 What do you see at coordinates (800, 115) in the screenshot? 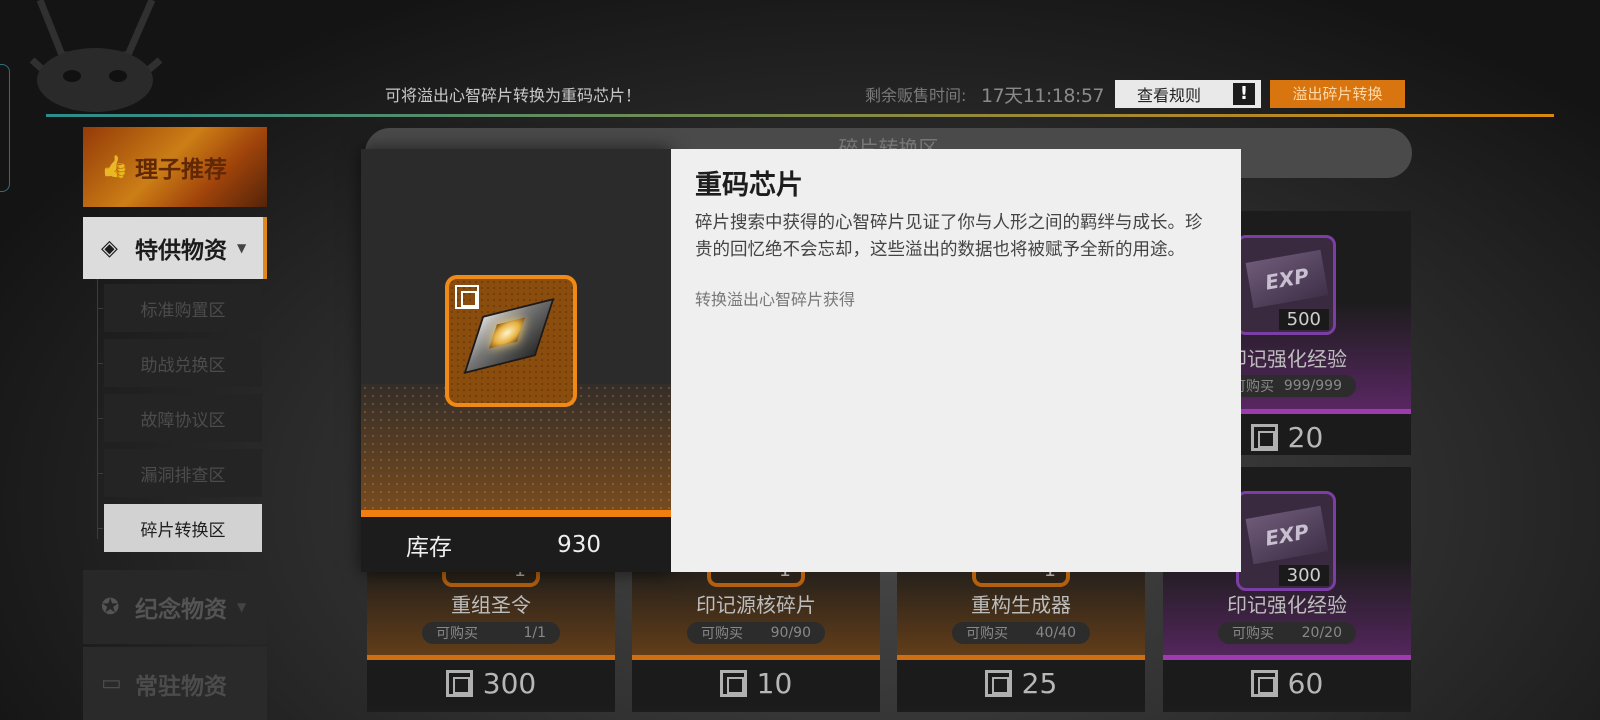
I see `header-divider` at bounding box center [800, 115].